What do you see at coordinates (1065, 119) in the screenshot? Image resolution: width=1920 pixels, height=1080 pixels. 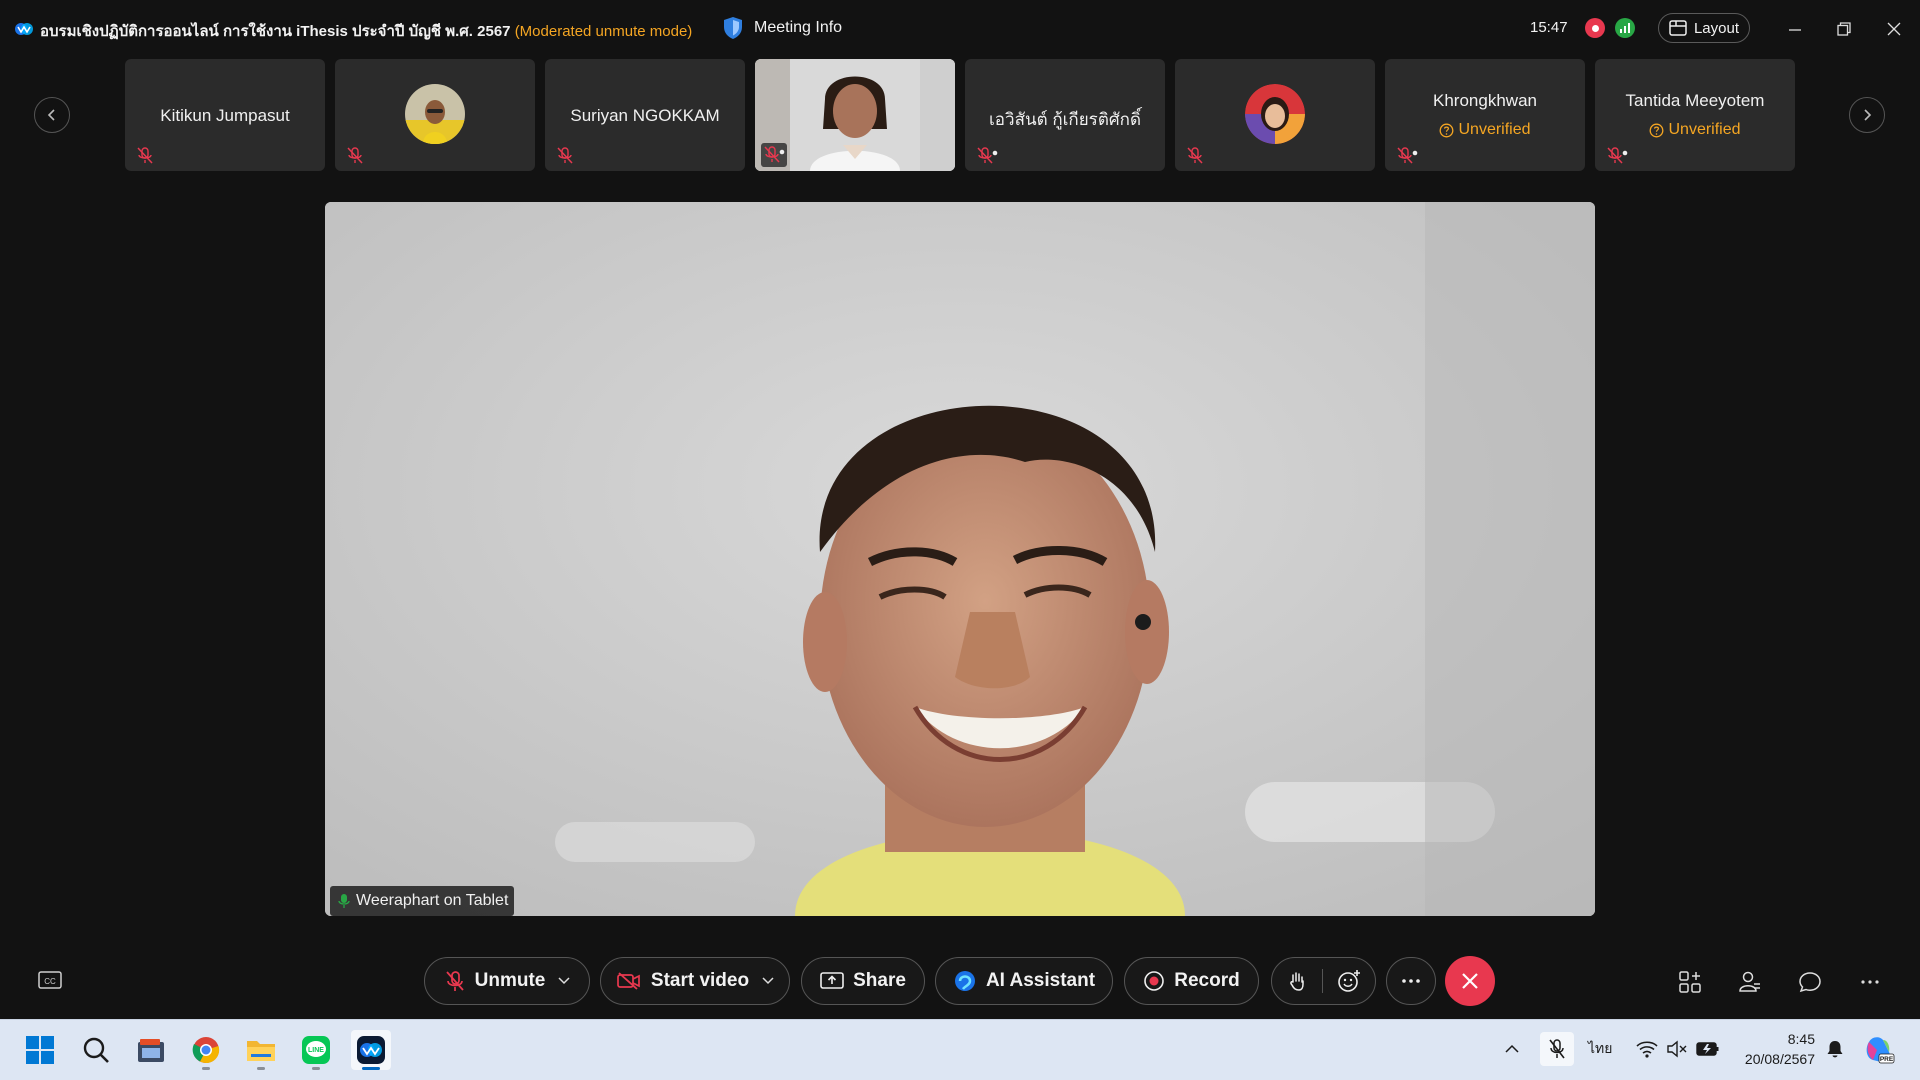 I see `participant-name: เอวิสันต์ กู้เกียรติศักดิ์` at bounding box center [1065, 119].